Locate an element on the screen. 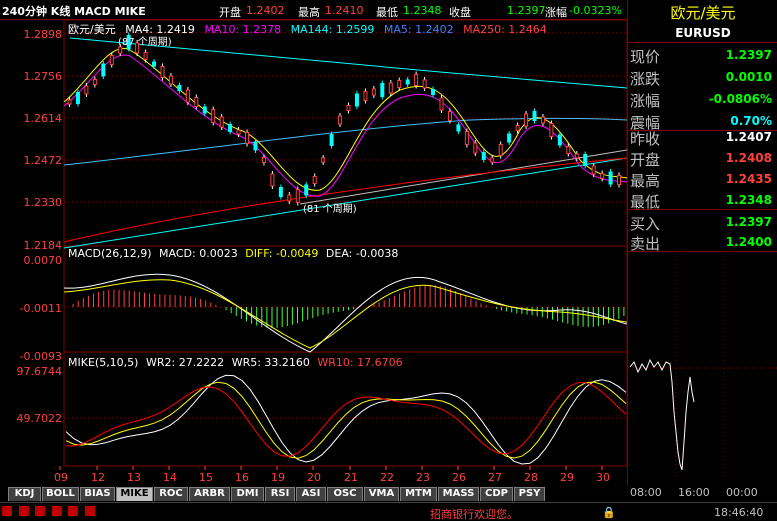 The width and height of the screenshot is (777, 521). x-axis-label: 13 is located at coordinates (134, 477).